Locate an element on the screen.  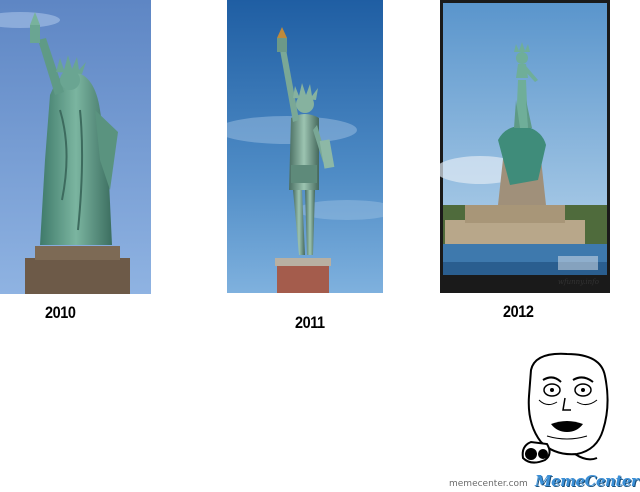
watermark-url: memecenter.com is located at coordinates (488, 484).